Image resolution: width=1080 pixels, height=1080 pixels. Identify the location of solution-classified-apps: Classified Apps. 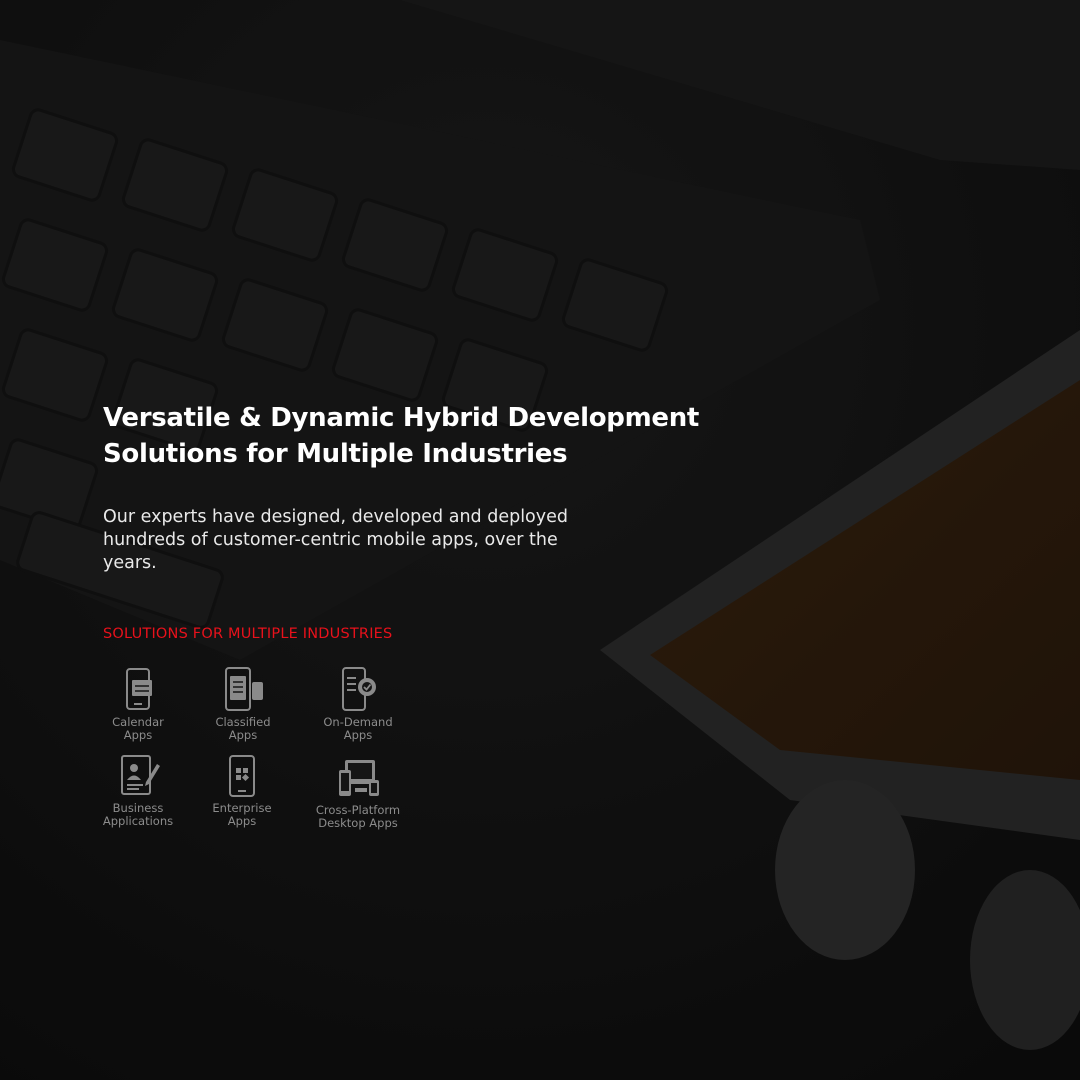
(243, 704).